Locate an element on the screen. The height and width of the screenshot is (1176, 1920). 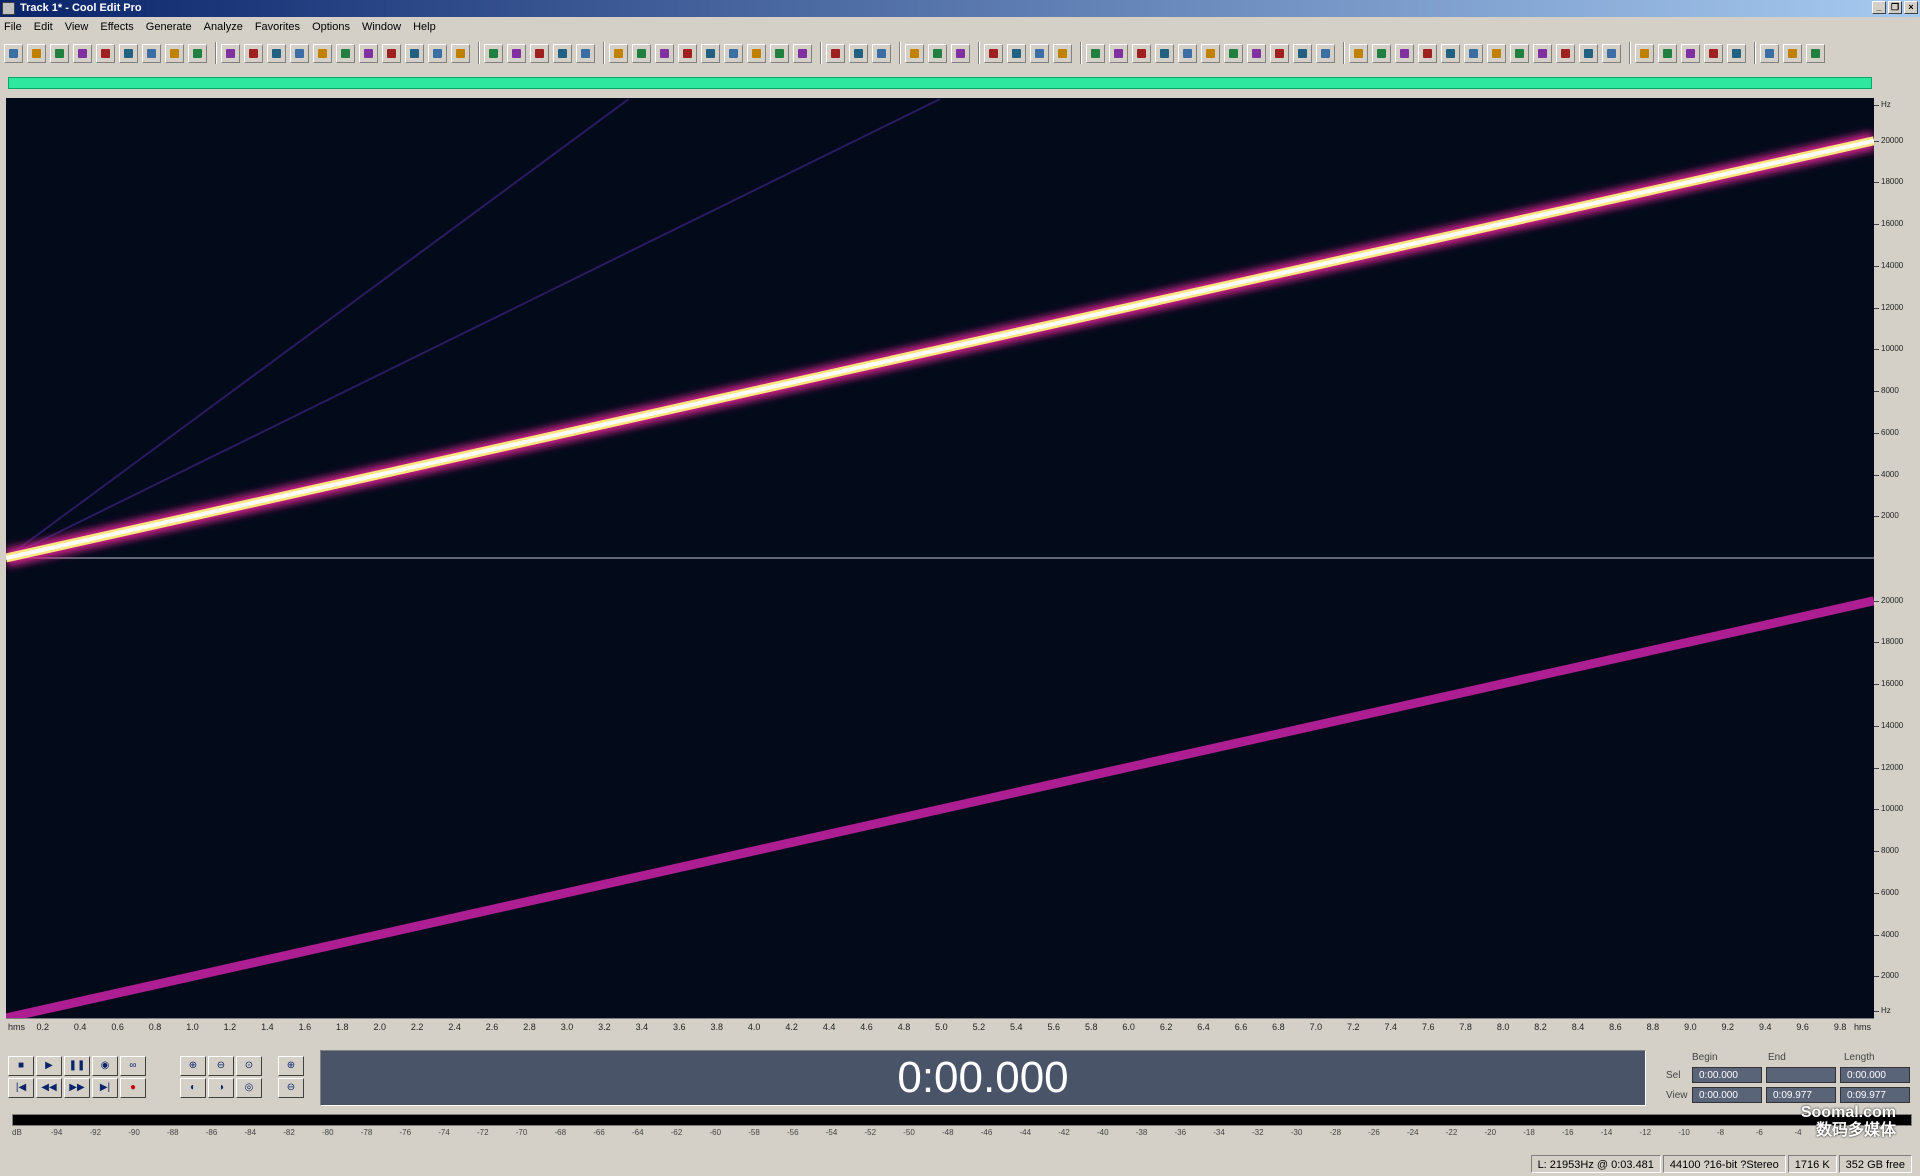
sel-length-field: 0:00.000 is located at coordinates (1875, 1075).